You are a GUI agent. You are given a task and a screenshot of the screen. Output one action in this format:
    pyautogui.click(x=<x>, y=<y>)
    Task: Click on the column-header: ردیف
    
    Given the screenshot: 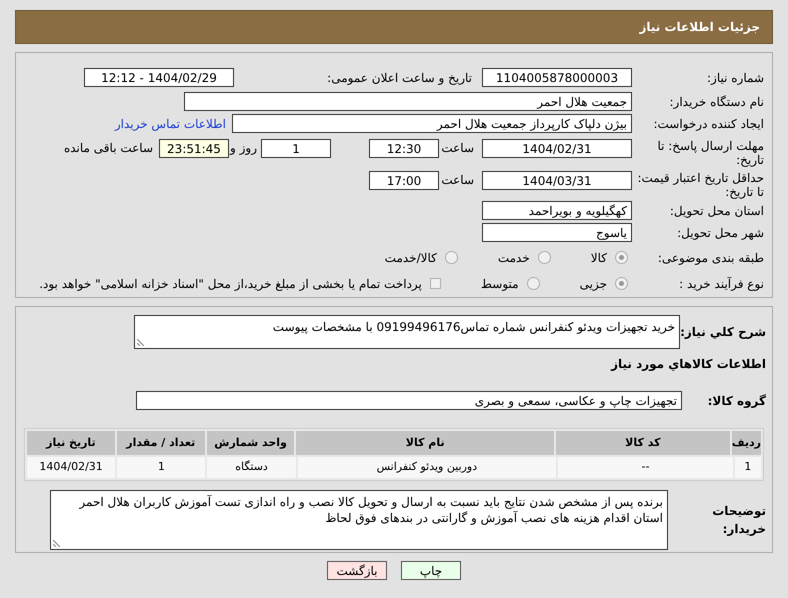 What is the action you would take?
    pyautogui.click(x=746, y=443)
    